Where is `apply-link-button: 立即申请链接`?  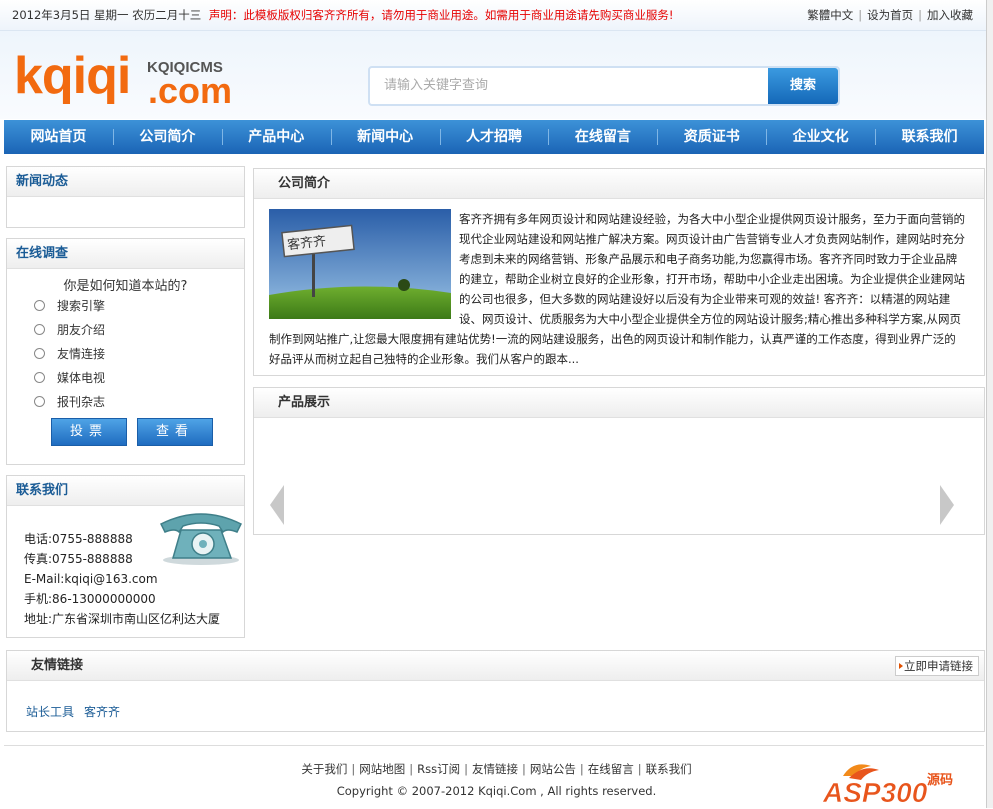 apply-link-button: 立即申请链接 is located at coordinates (937, 666).